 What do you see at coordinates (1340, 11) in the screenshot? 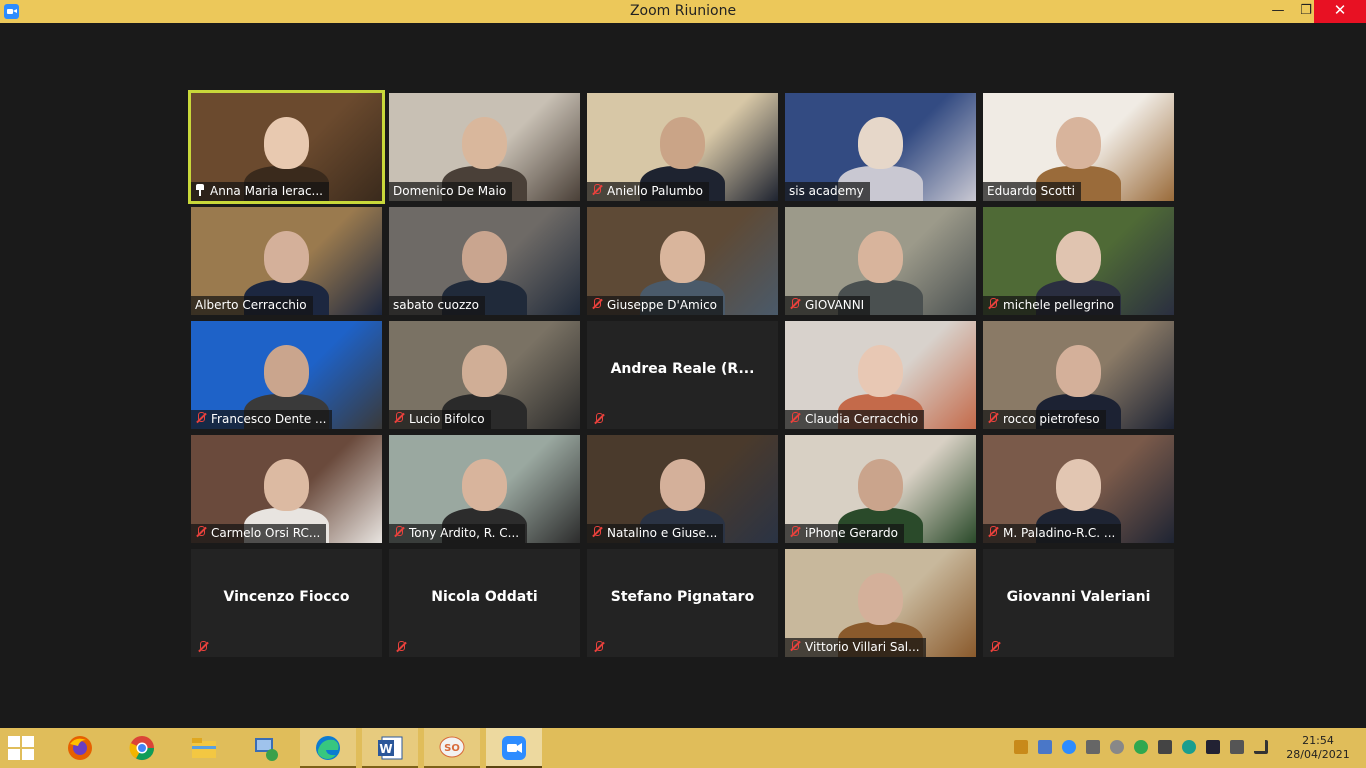
I see `close-button: ✕` at bounding box center [1340, 11].